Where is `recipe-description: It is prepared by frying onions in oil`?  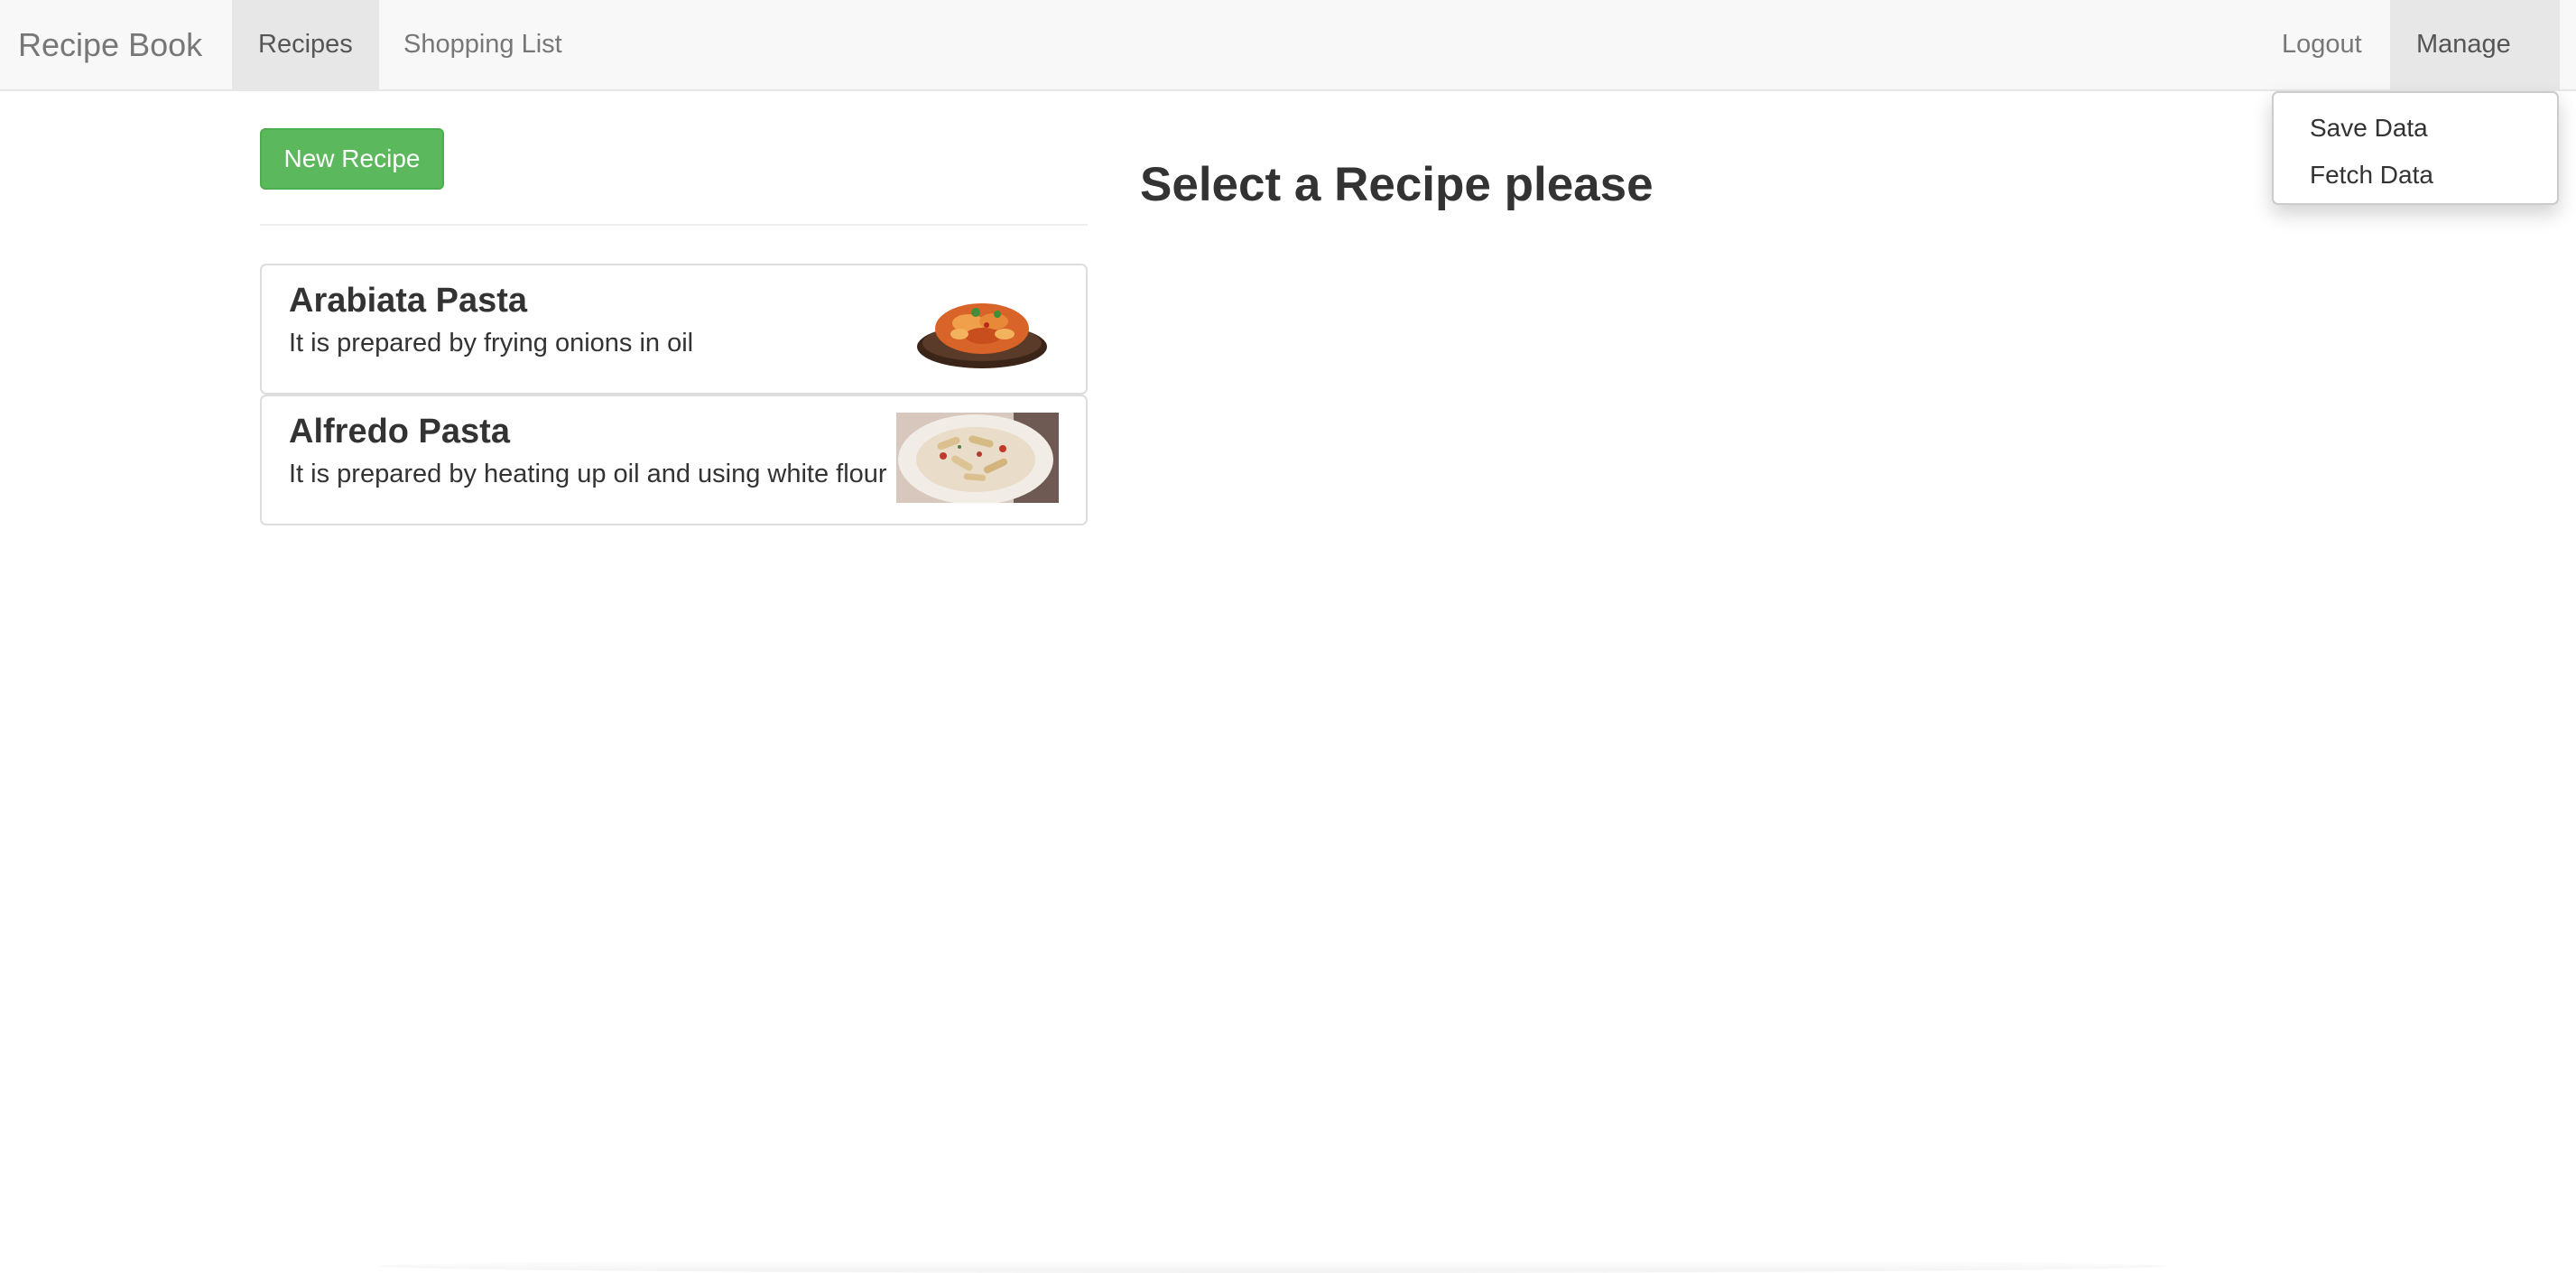
recipe-description: It is prepared by frying onions in oil is located at coordinates (492, 343).